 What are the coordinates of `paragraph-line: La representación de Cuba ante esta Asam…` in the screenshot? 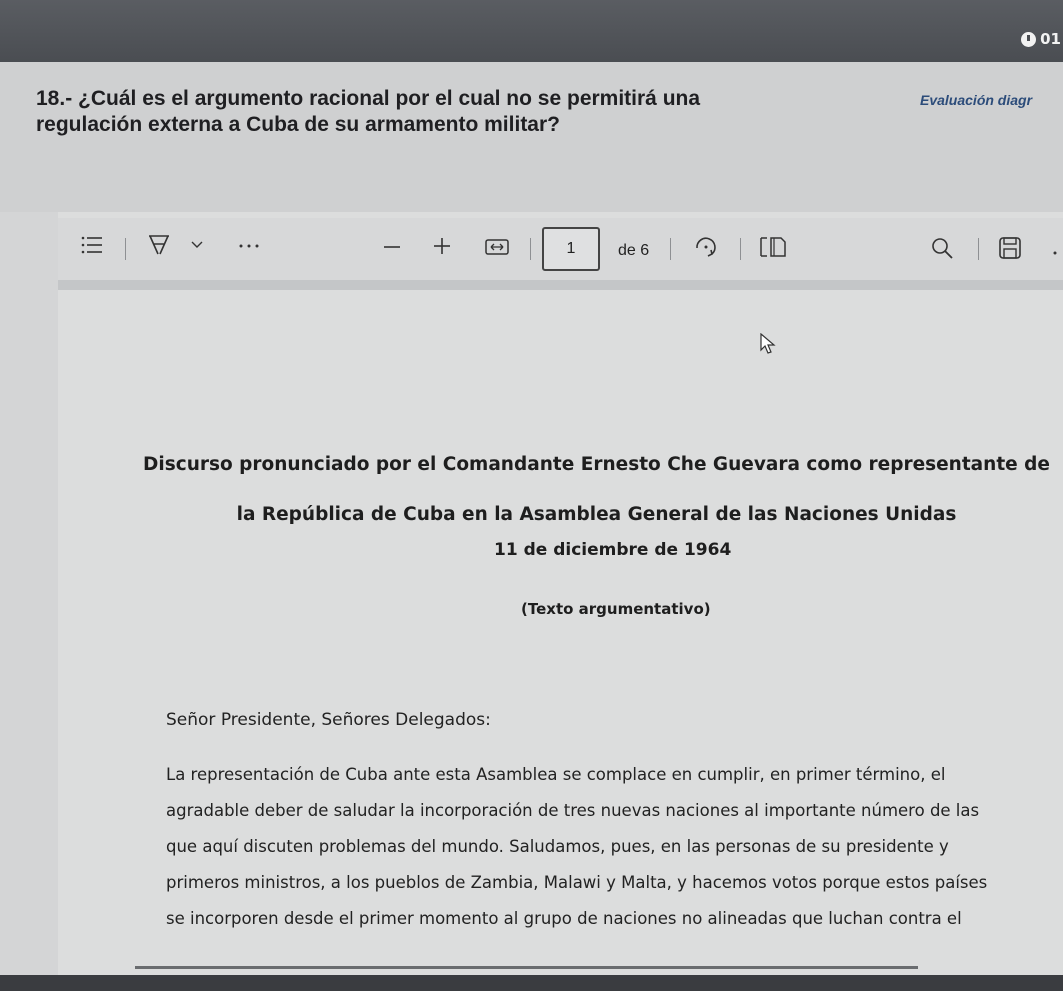 It's located at (556, 774).